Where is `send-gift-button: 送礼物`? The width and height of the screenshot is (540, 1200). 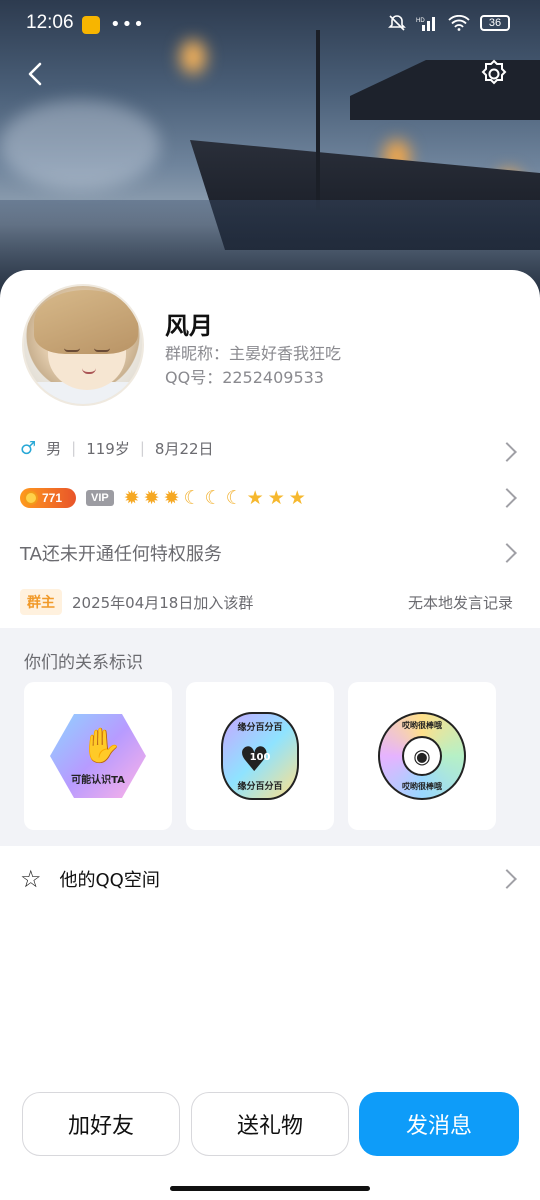
send-gift-button: 送礼物 is located at coordinates (270, 1124).